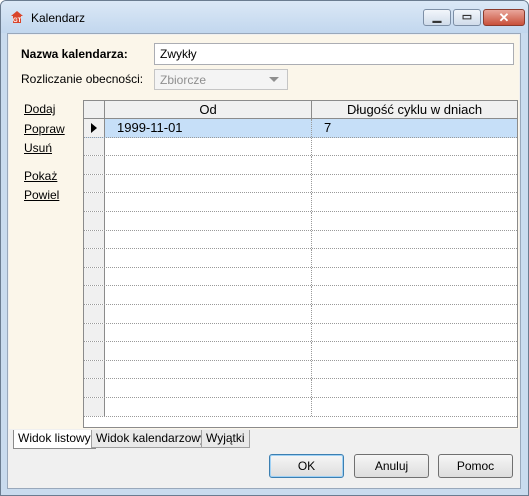 The width and height of the screenshot is (529, 496). I want to click on show-link: Pokaż, so click(40, 176).